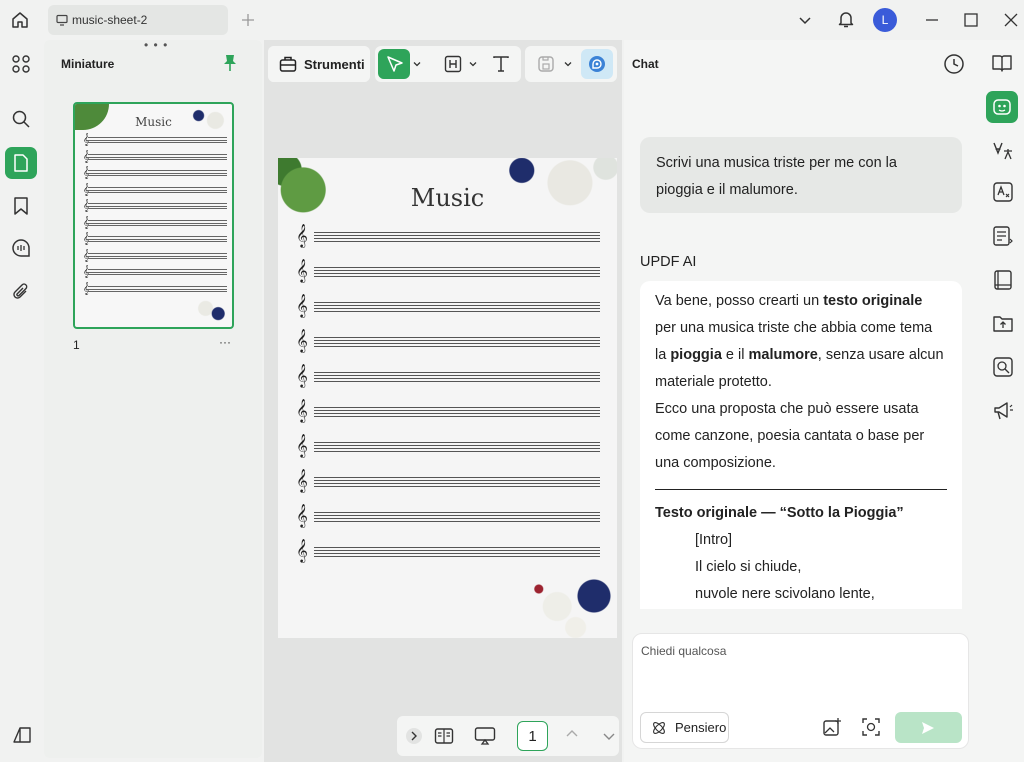 The height and width of the screenshot is (762, 1024). Describe the element at coordinates (225, 342) in the screenshot. I see `thumbnail-more-button: ···` at that location.